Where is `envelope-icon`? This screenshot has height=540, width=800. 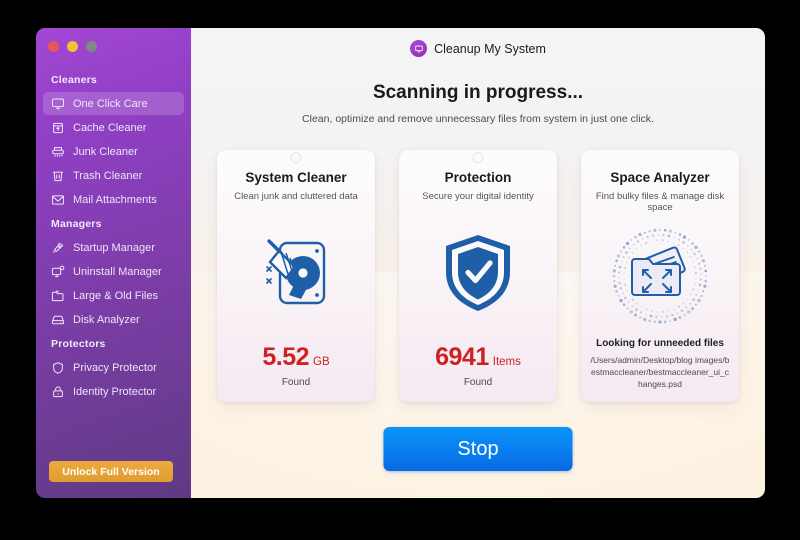 envelope-icon is located at coordinates (57, 199).